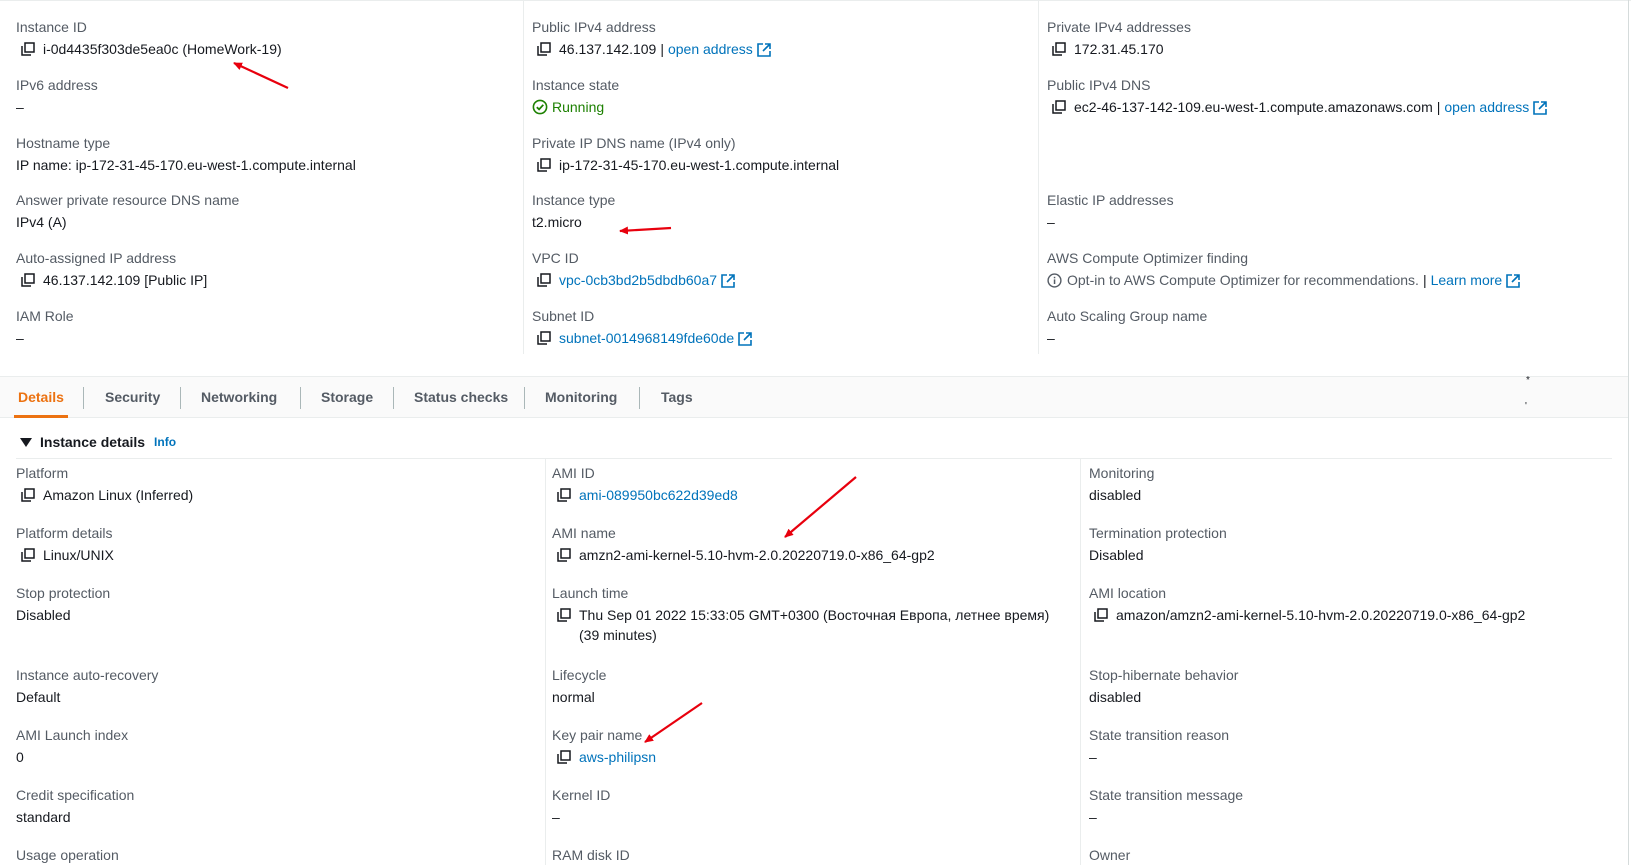  I want to click on field-owner: Owner, so click(1349, 855).